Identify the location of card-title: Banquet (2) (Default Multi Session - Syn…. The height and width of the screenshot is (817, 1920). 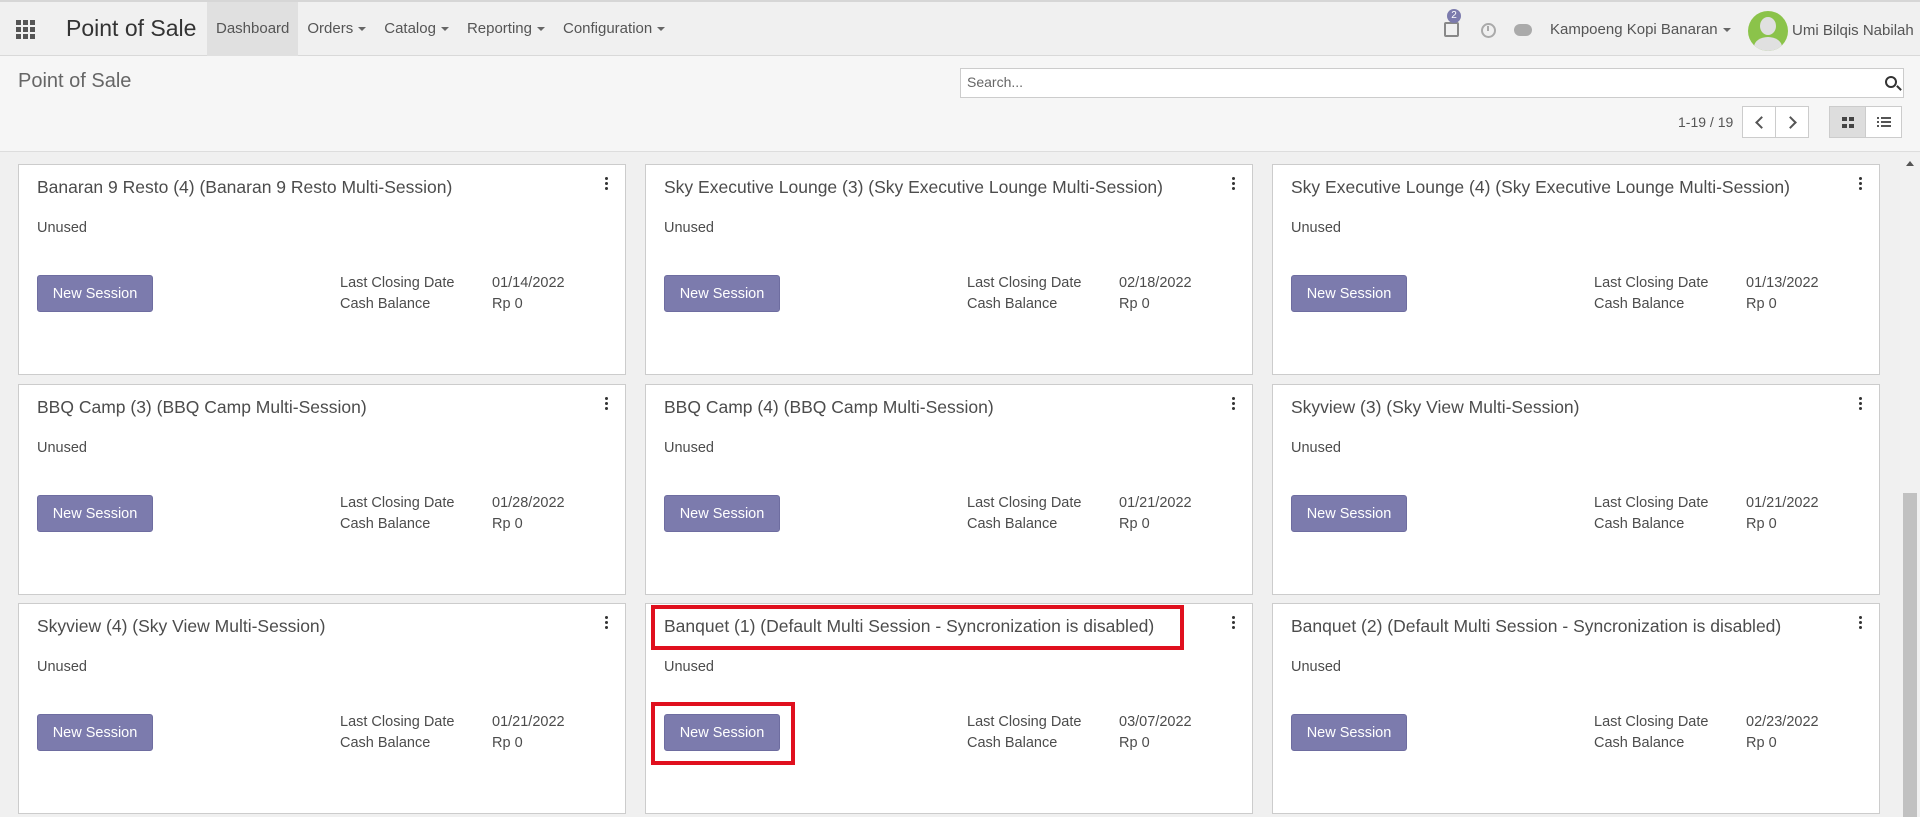
(1536, 626).